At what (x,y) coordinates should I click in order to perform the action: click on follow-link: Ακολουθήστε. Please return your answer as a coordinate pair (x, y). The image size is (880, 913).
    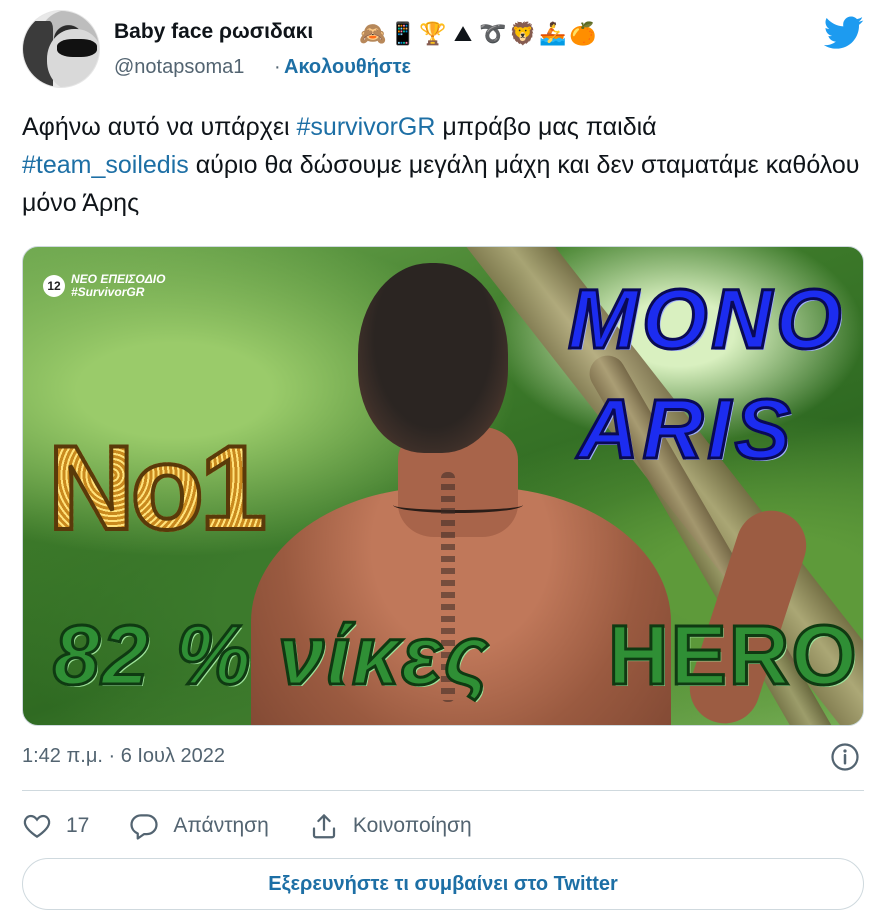
    Looking at the image, I should click on (347, 67).